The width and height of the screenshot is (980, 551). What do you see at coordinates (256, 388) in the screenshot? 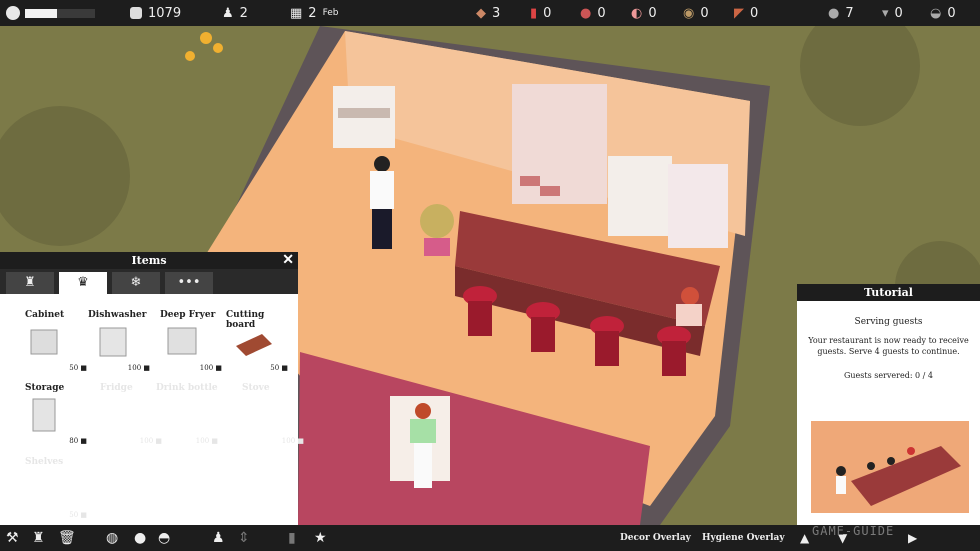
I see `item-name: Stove` at bounding box center [256, 388].